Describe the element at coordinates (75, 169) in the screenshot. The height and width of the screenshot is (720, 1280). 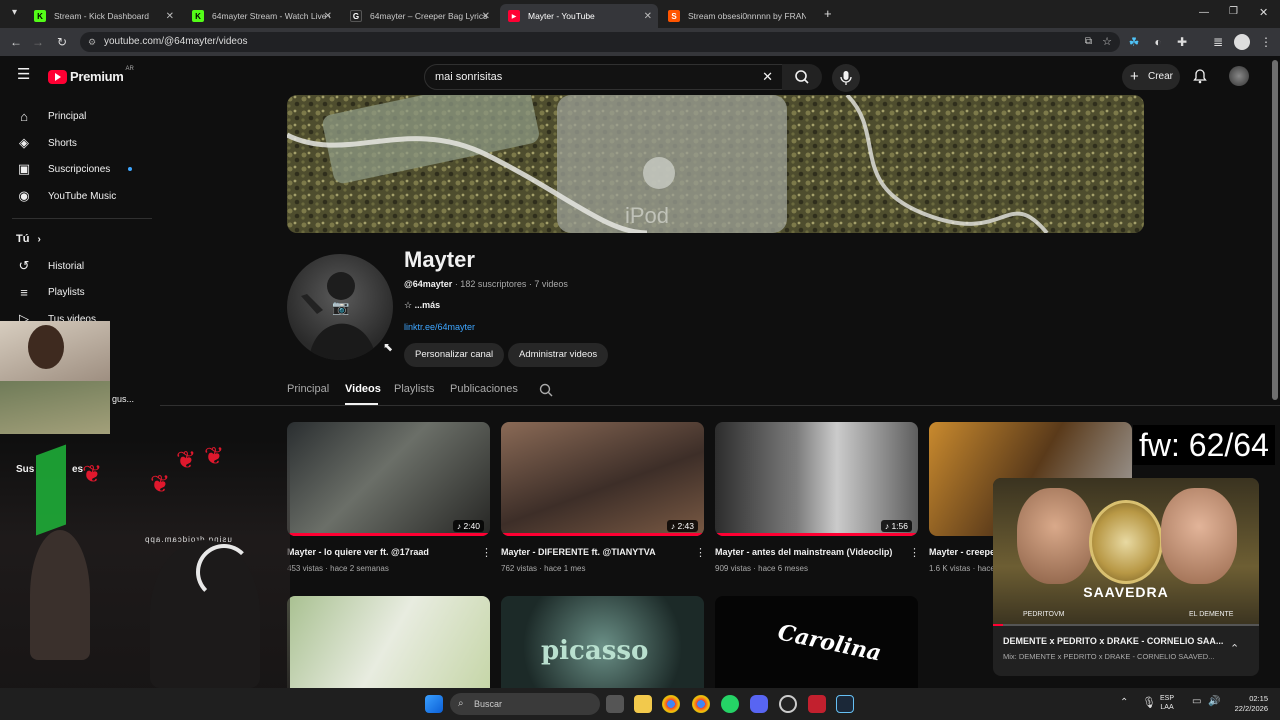
I see `sidebar-item-subscriptions: ▣ Suscripciones` at that location.